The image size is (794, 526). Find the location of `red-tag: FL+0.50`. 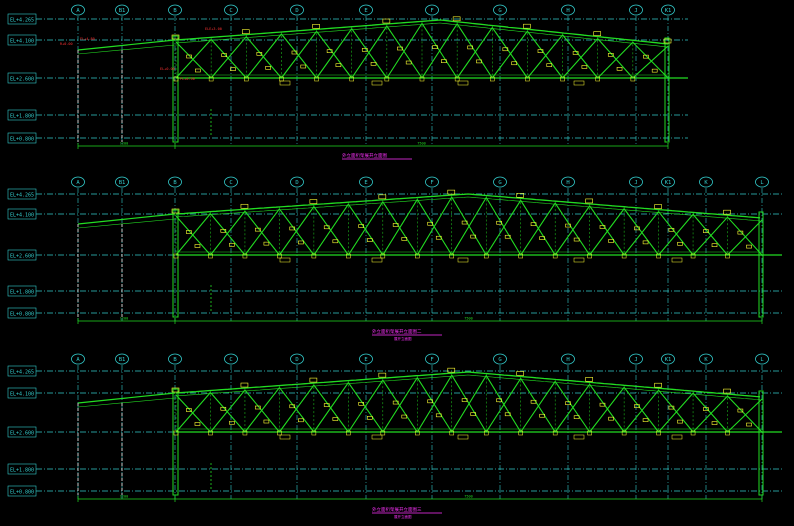

red-tag: FL+0.50 is located at coordinates (187, 79).